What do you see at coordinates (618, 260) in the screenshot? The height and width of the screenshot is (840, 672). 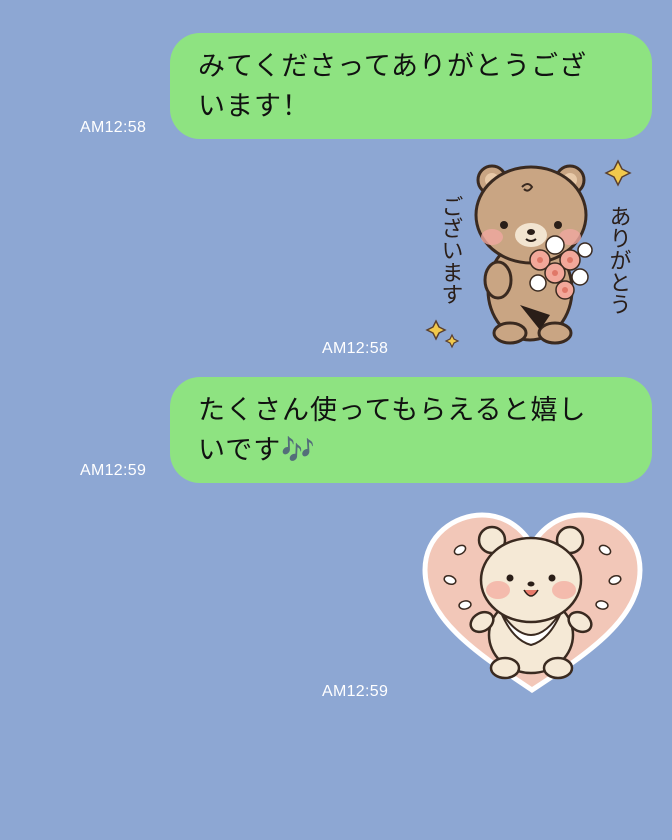 I see `sticker-caption-right: ありがとう` at bounding box center [618, 260].